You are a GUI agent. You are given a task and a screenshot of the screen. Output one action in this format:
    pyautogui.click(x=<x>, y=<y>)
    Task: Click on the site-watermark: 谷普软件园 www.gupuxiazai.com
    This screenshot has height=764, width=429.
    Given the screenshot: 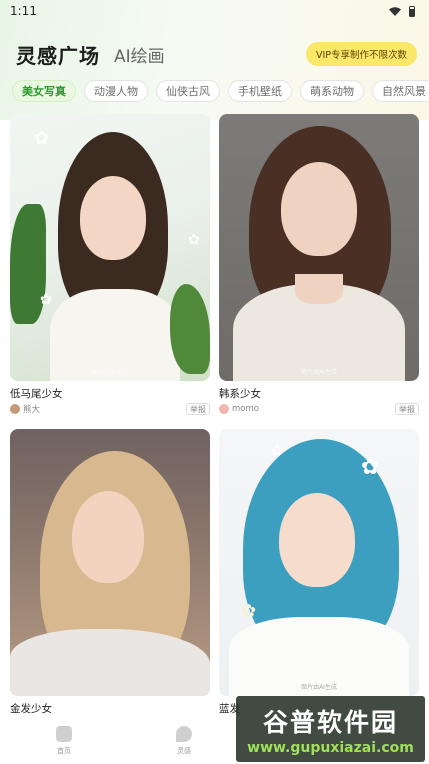 What is the action you would take?
    pyautogui.click(x=330, y=729)
    